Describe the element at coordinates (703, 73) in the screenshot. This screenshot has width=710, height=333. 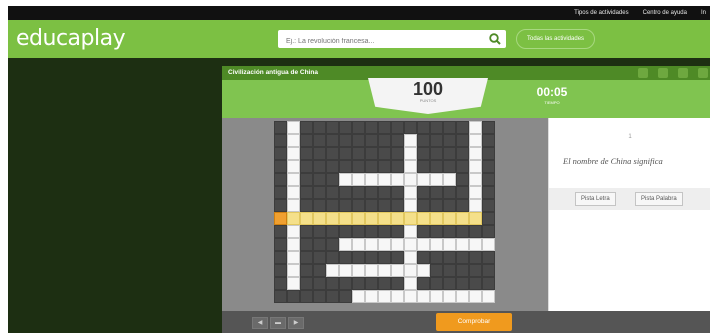
I see `close-icon` at that location.